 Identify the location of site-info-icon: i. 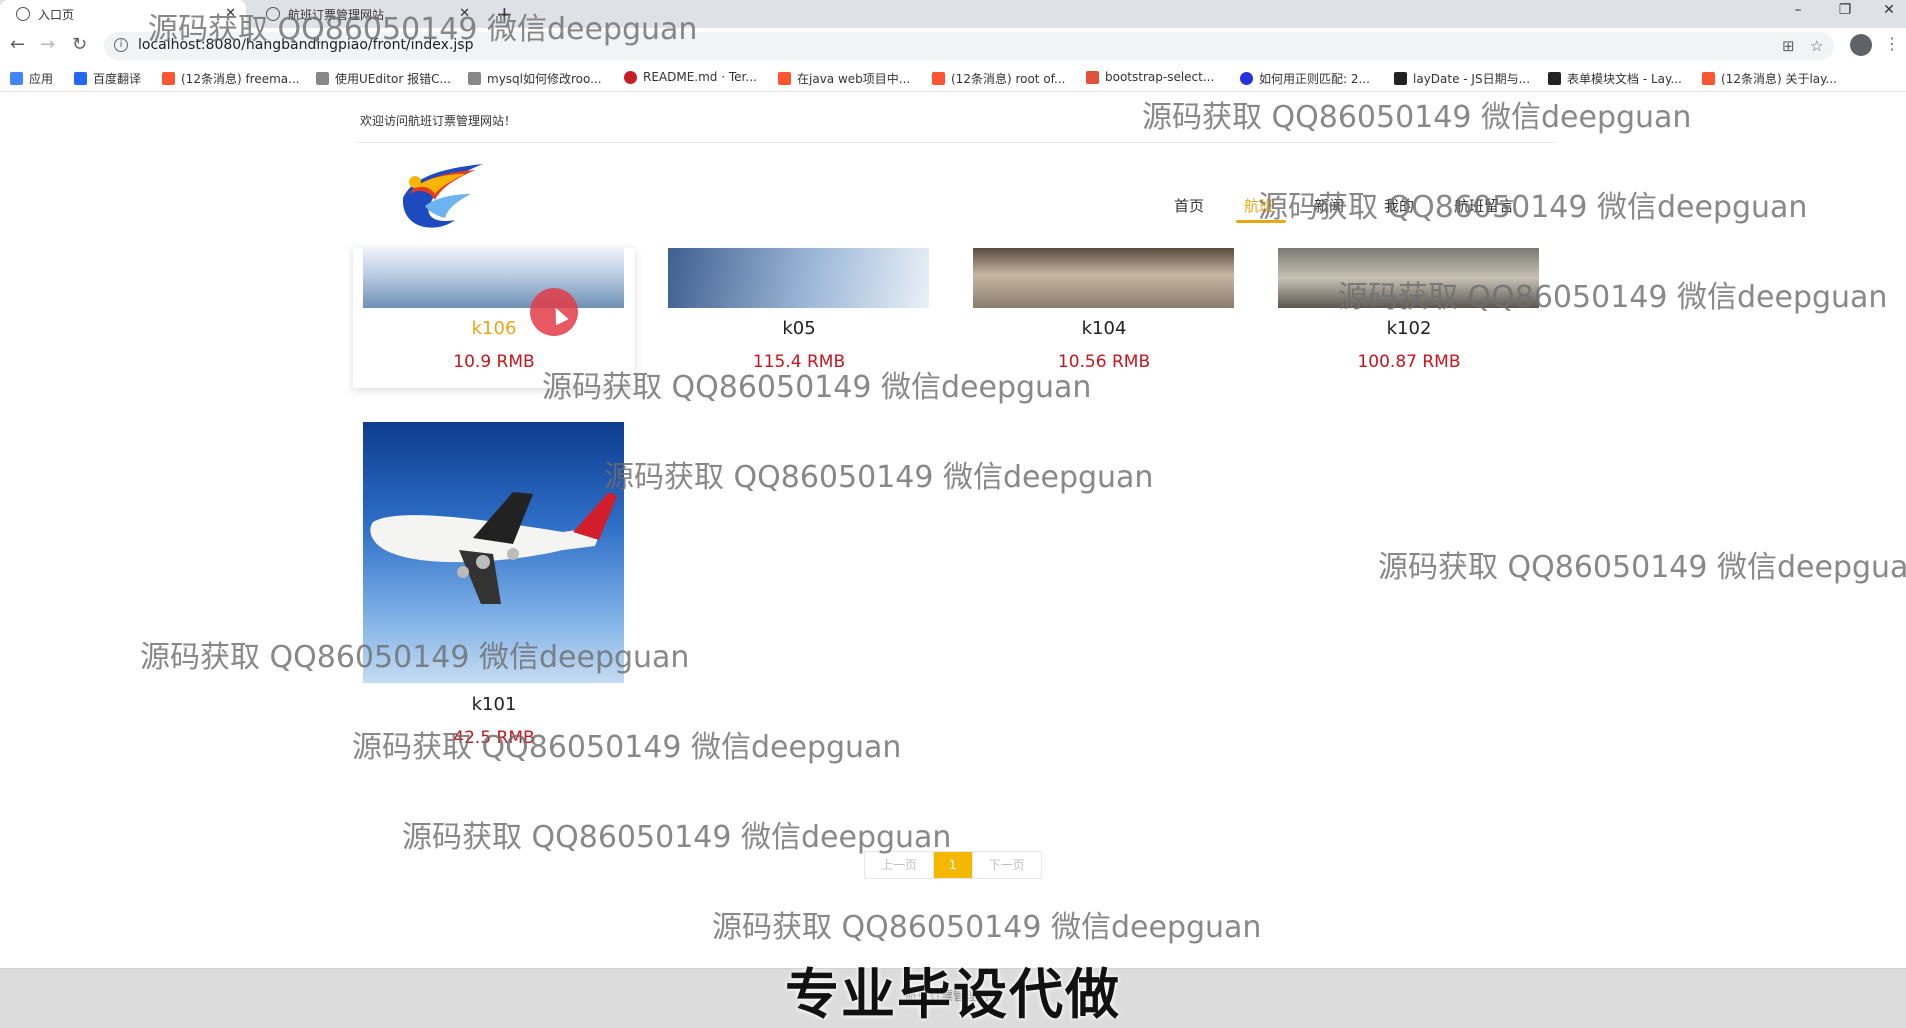
(121, 45).